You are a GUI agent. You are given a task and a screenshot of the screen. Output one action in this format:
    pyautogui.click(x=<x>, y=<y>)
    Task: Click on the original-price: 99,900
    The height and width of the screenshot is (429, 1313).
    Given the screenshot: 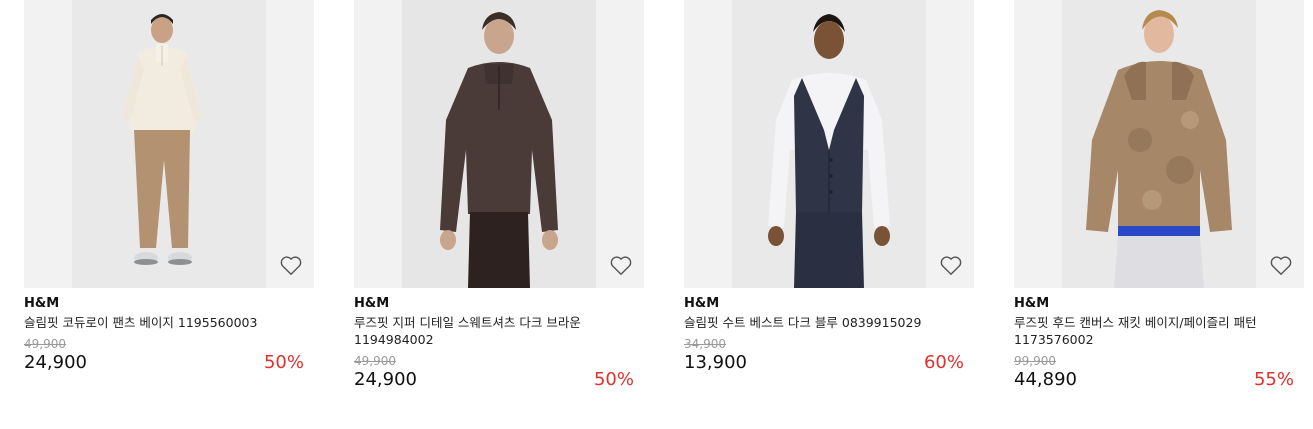 What is the action you would take?
    pyautogui.click(x=1035, y=361)
    